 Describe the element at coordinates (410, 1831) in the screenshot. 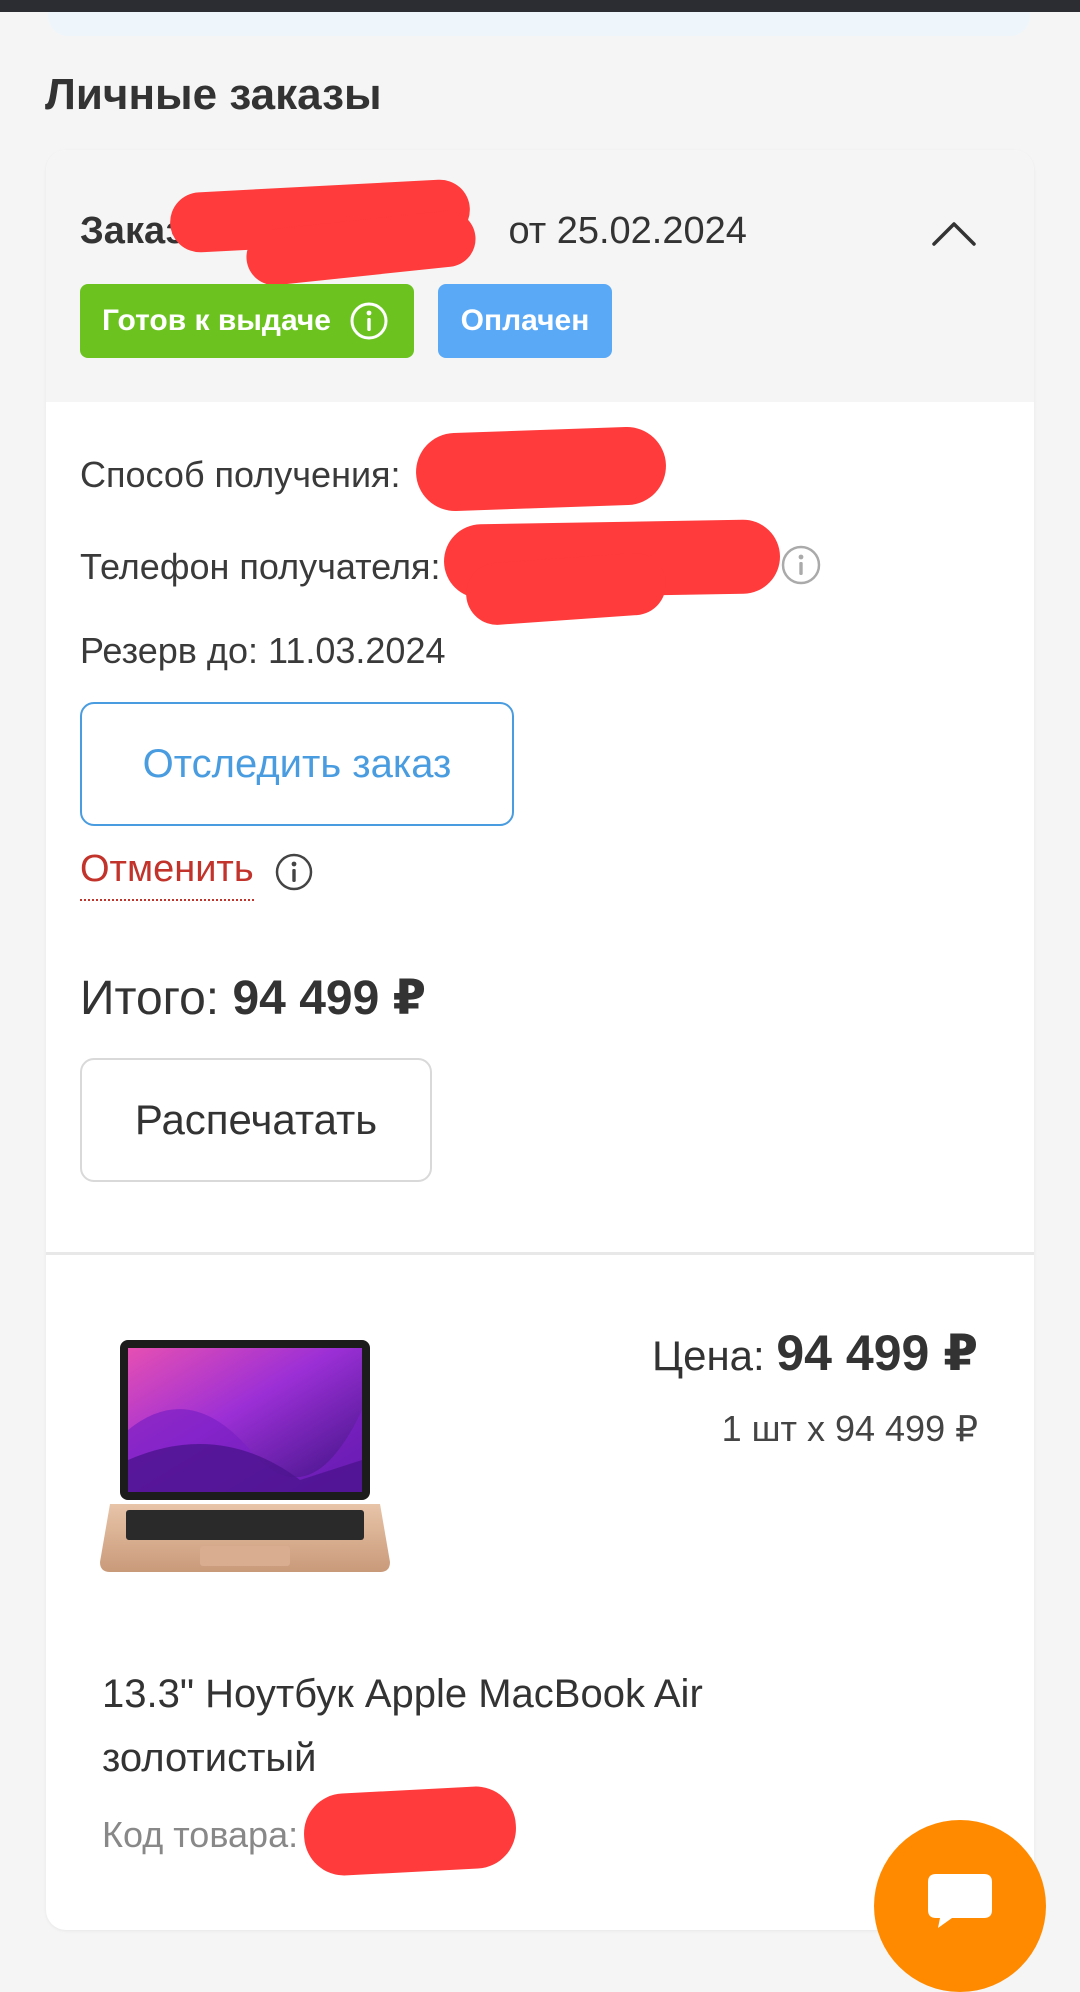

I see `redaction-sku` at that location.